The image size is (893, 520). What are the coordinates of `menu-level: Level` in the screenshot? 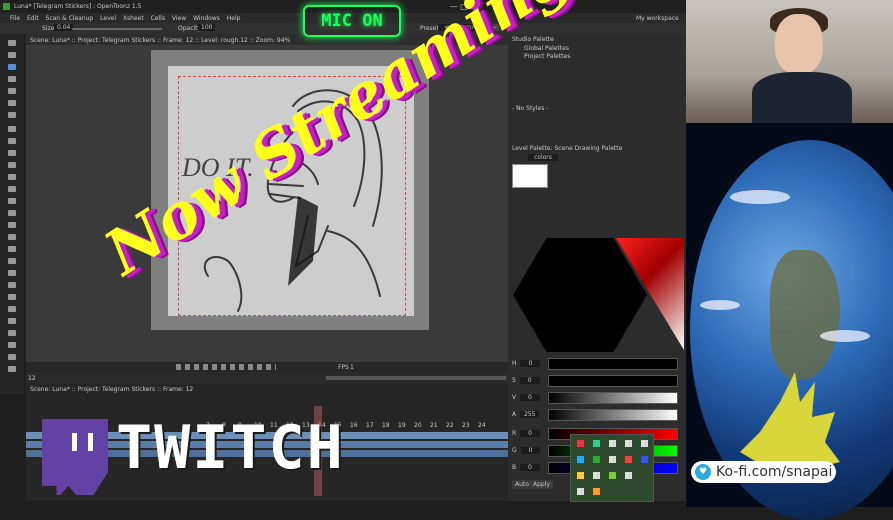 It's located at (108, 18).